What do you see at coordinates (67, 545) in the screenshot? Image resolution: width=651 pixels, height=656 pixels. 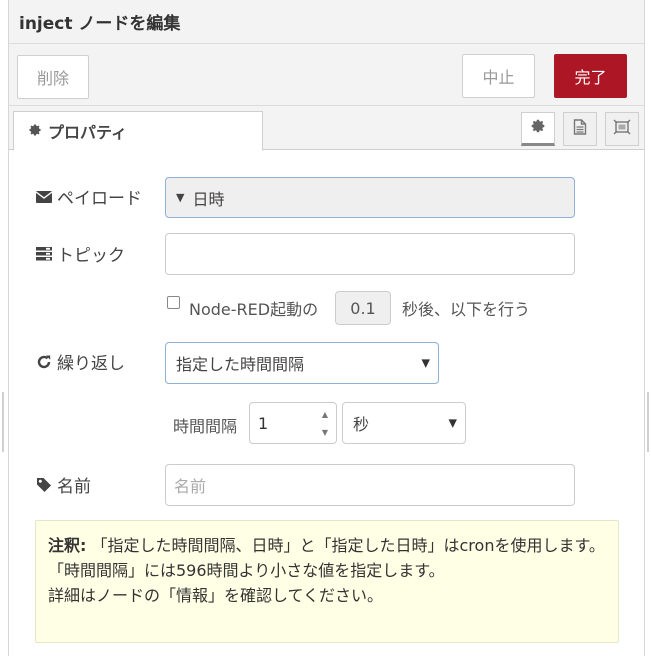 I see `note-heading: 注釈:` at bounding box center [67, 545].